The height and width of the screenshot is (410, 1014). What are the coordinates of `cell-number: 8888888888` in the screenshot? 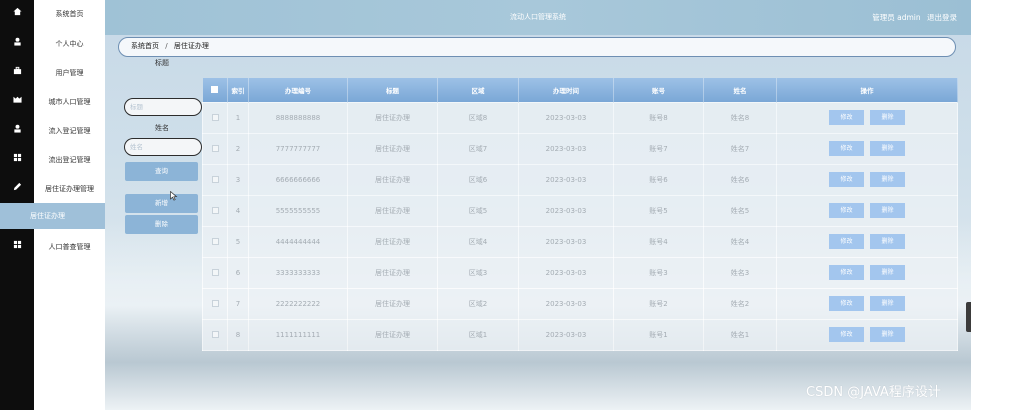 It's located at (298, 117).